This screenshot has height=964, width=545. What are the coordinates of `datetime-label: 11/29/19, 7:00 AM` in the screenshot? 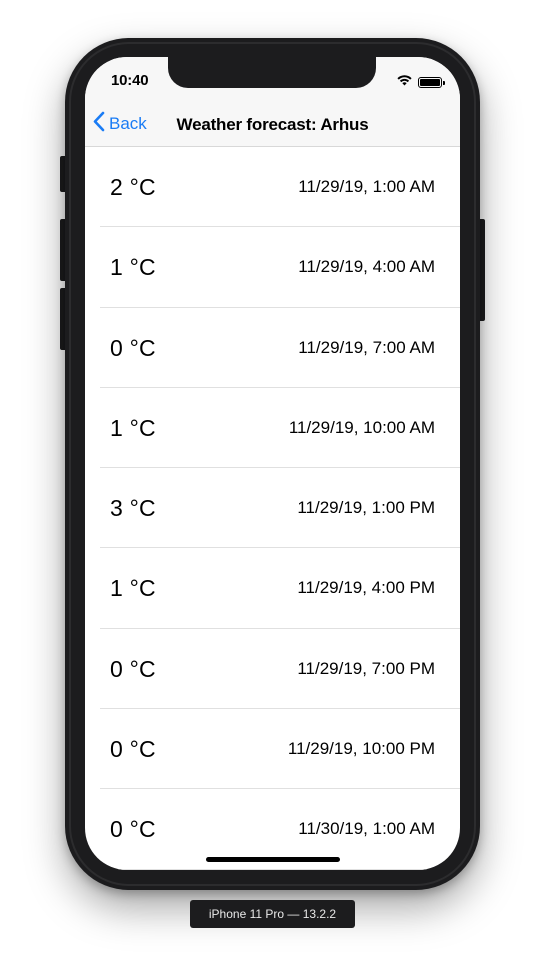 It's located at (366, 347).